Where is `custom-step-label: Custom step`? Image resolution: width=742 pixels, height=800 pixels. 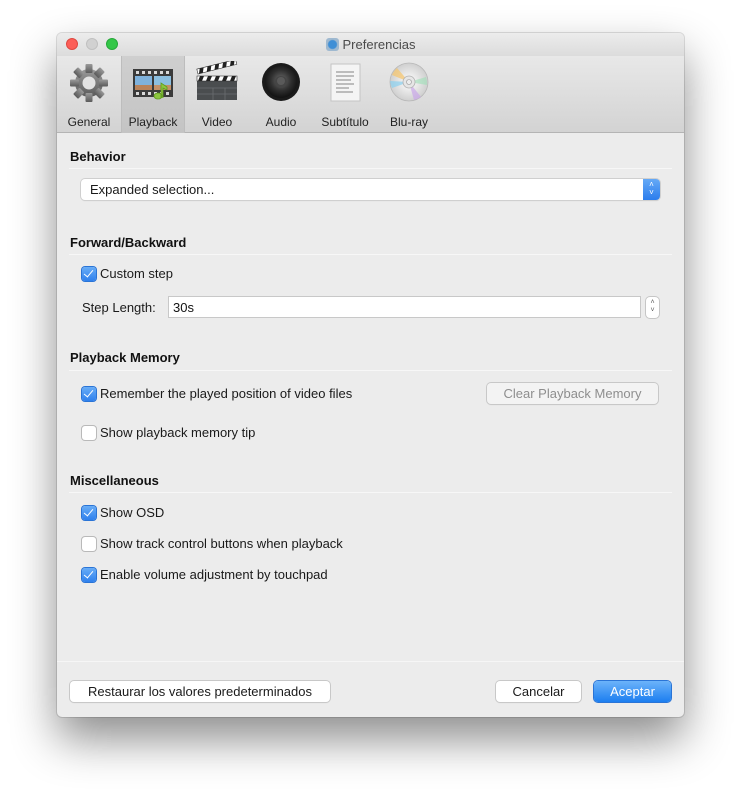 custom-step-label: Custom step is located at coordinates (136, 273).